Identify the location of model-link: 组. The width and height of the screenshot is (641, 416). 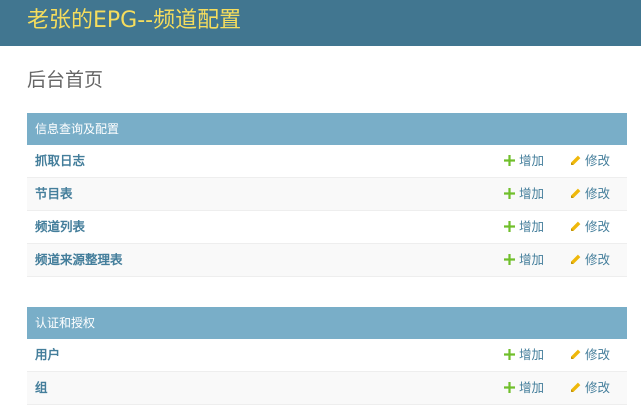
(41, 388).